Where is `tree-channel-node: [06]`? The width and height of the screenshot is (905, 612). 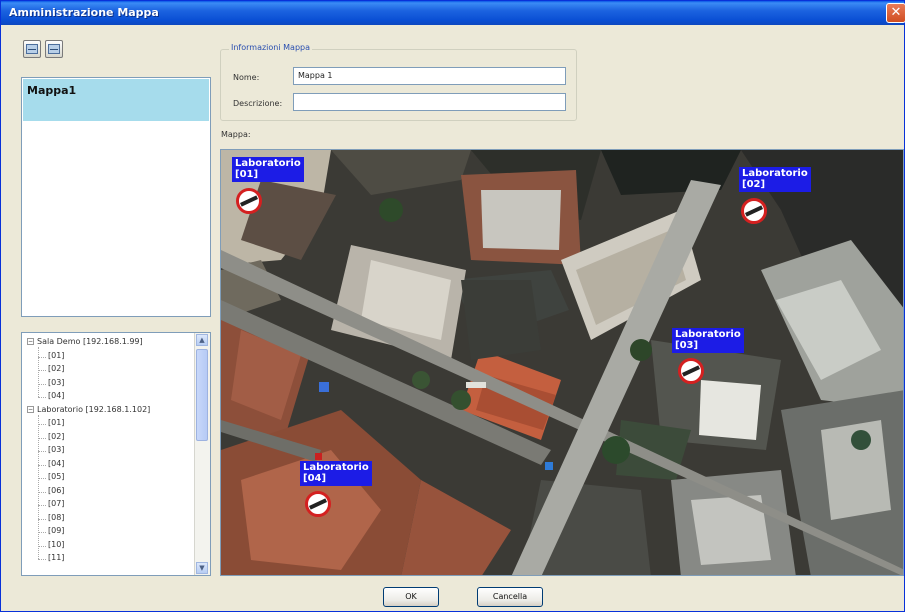 tree-channel-node: [06] is located at coordinates (56, 493).